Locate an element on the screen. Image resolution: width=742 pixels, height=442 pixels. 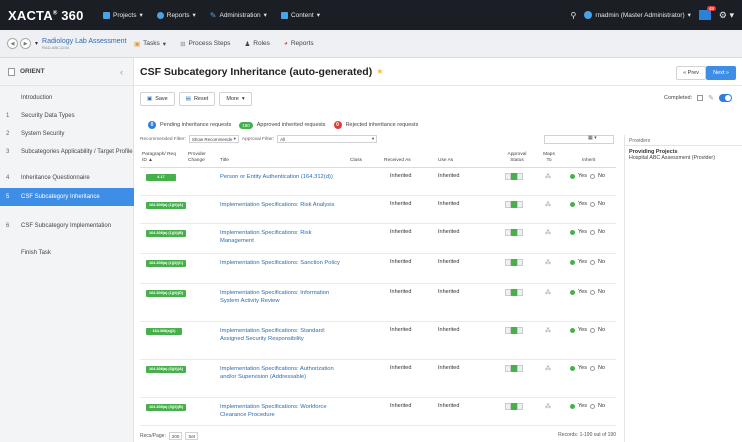
sidebar-item-system-security: 2 System Security is located at coordinates (67, 134).